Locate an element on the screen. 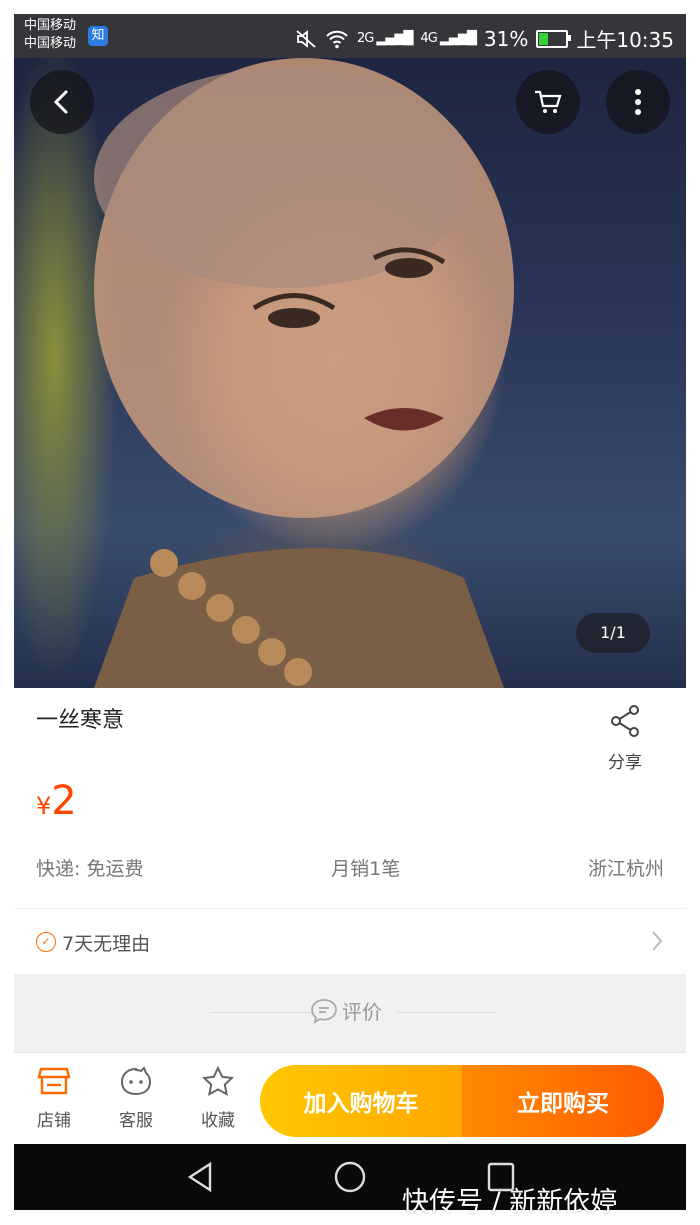 The height and width of the screenshot is (1225, 700). carrier-info: 中国移动 中国移动 is located at coordinates (50, 35).